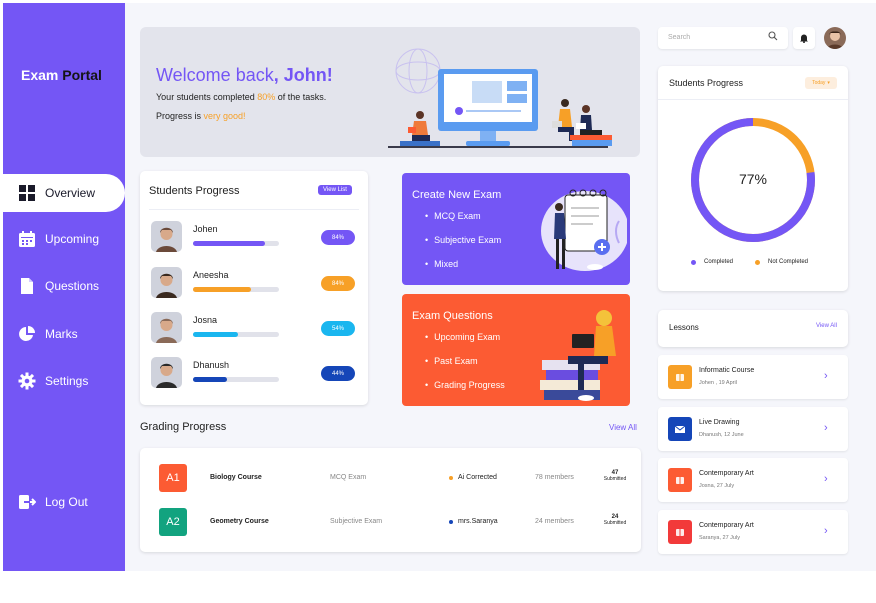  Describe the element at coordinates (753, 480) in the screenshot. I see `lesson-item: Contemporary Art Josna, 27 July ›` at that location.